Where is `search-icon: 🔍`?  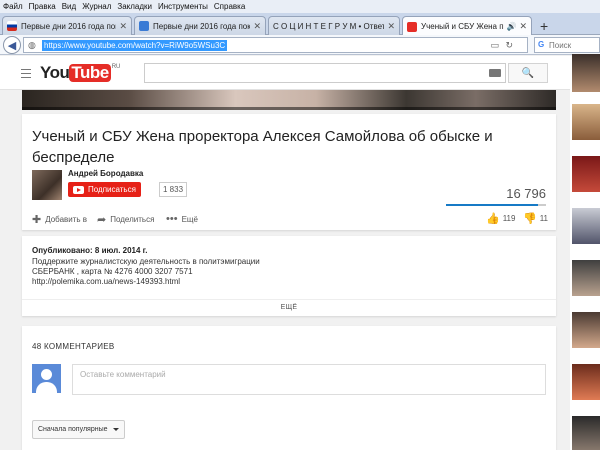 search-icon: 🔍 is located at coordinates (528, 73).